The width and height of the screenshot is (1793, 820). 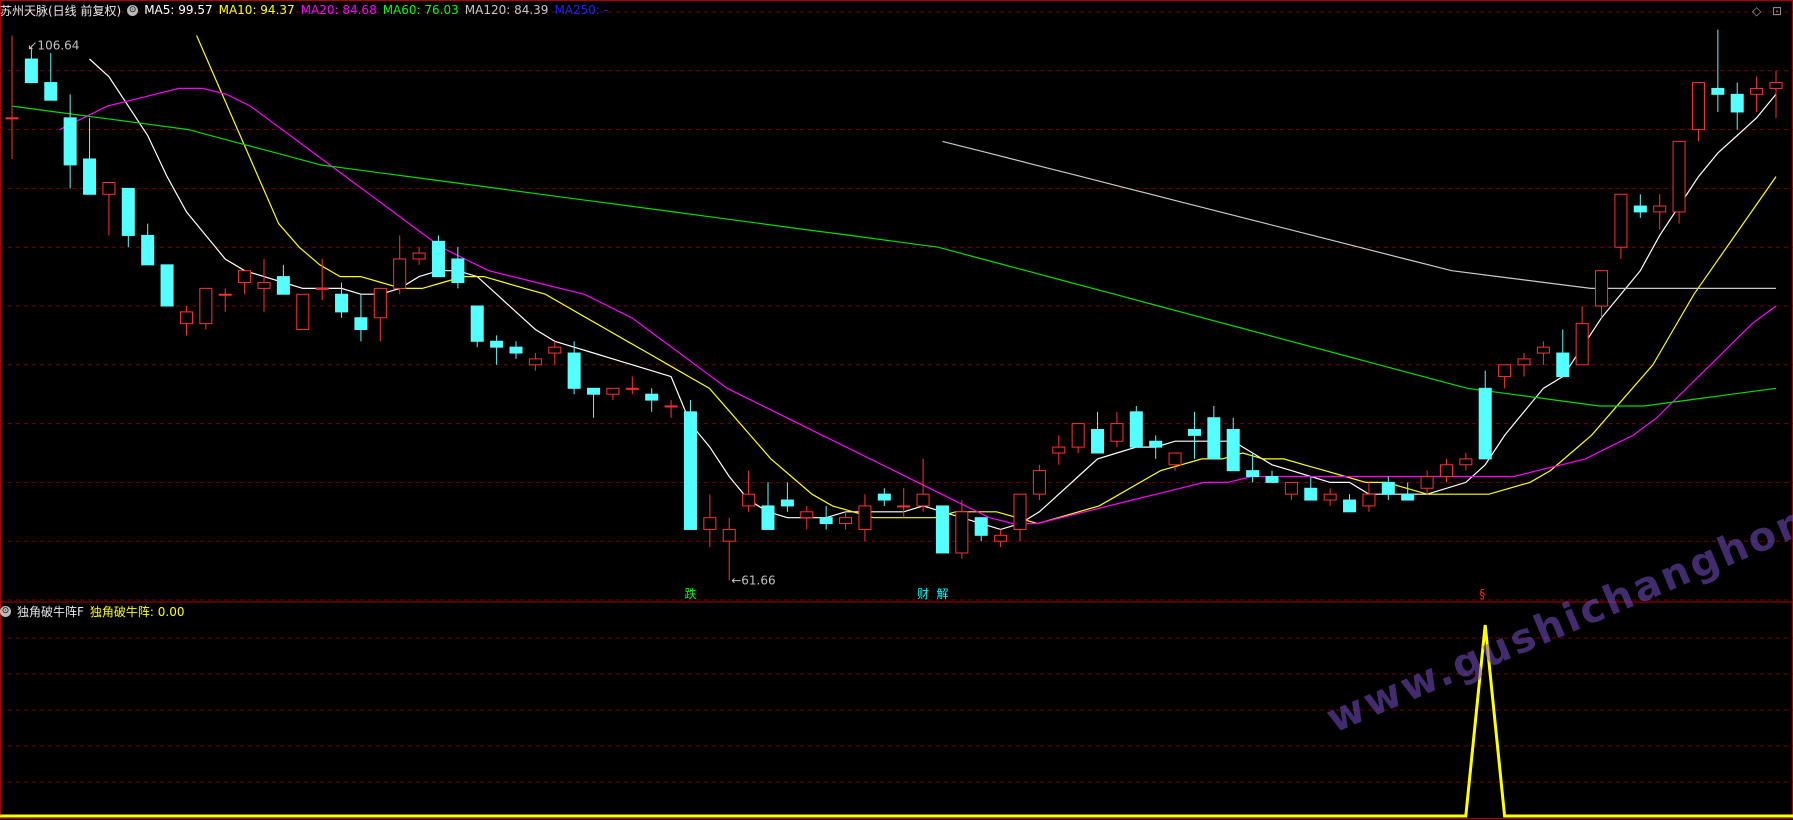 What do you see at coordinates (690, 593) in the screenshot?
I see `signal-marker: 跌` at bounding box center [690, 593].